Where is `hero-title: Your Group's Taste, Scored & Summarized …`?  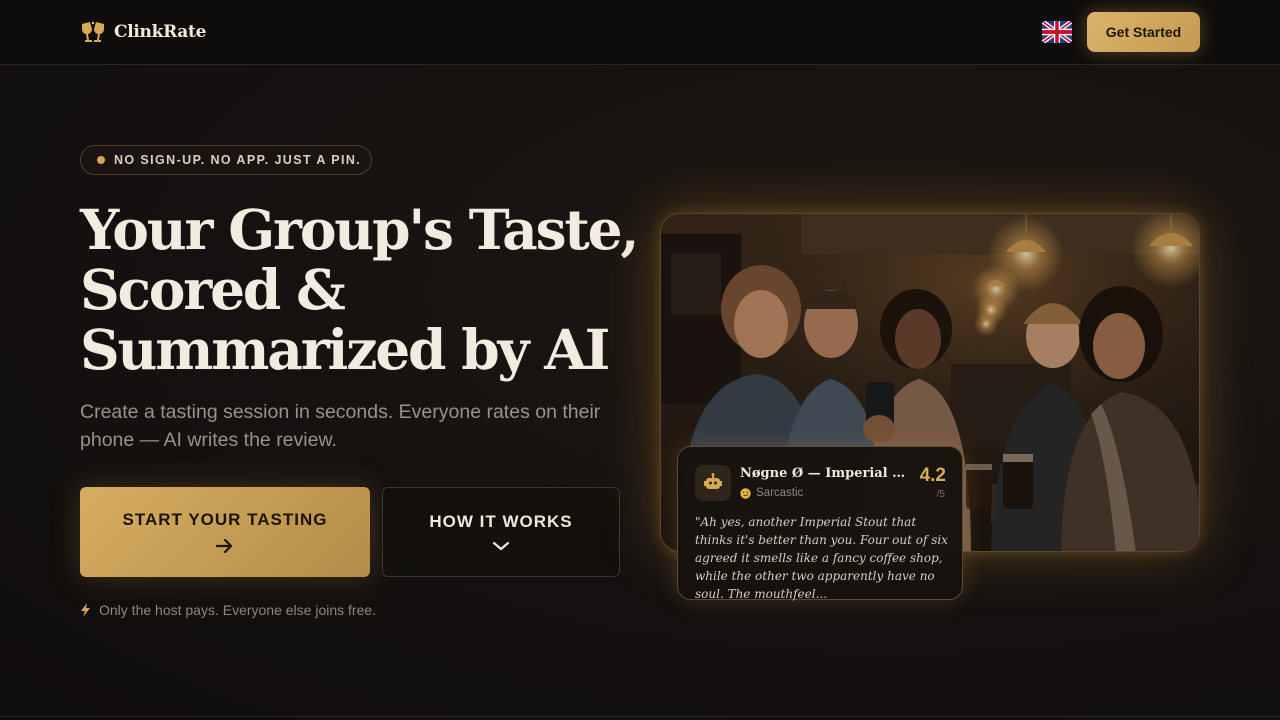 hero-title: Your Group's Taste, Scored & Summarized … is located at coordinates (360, 290).